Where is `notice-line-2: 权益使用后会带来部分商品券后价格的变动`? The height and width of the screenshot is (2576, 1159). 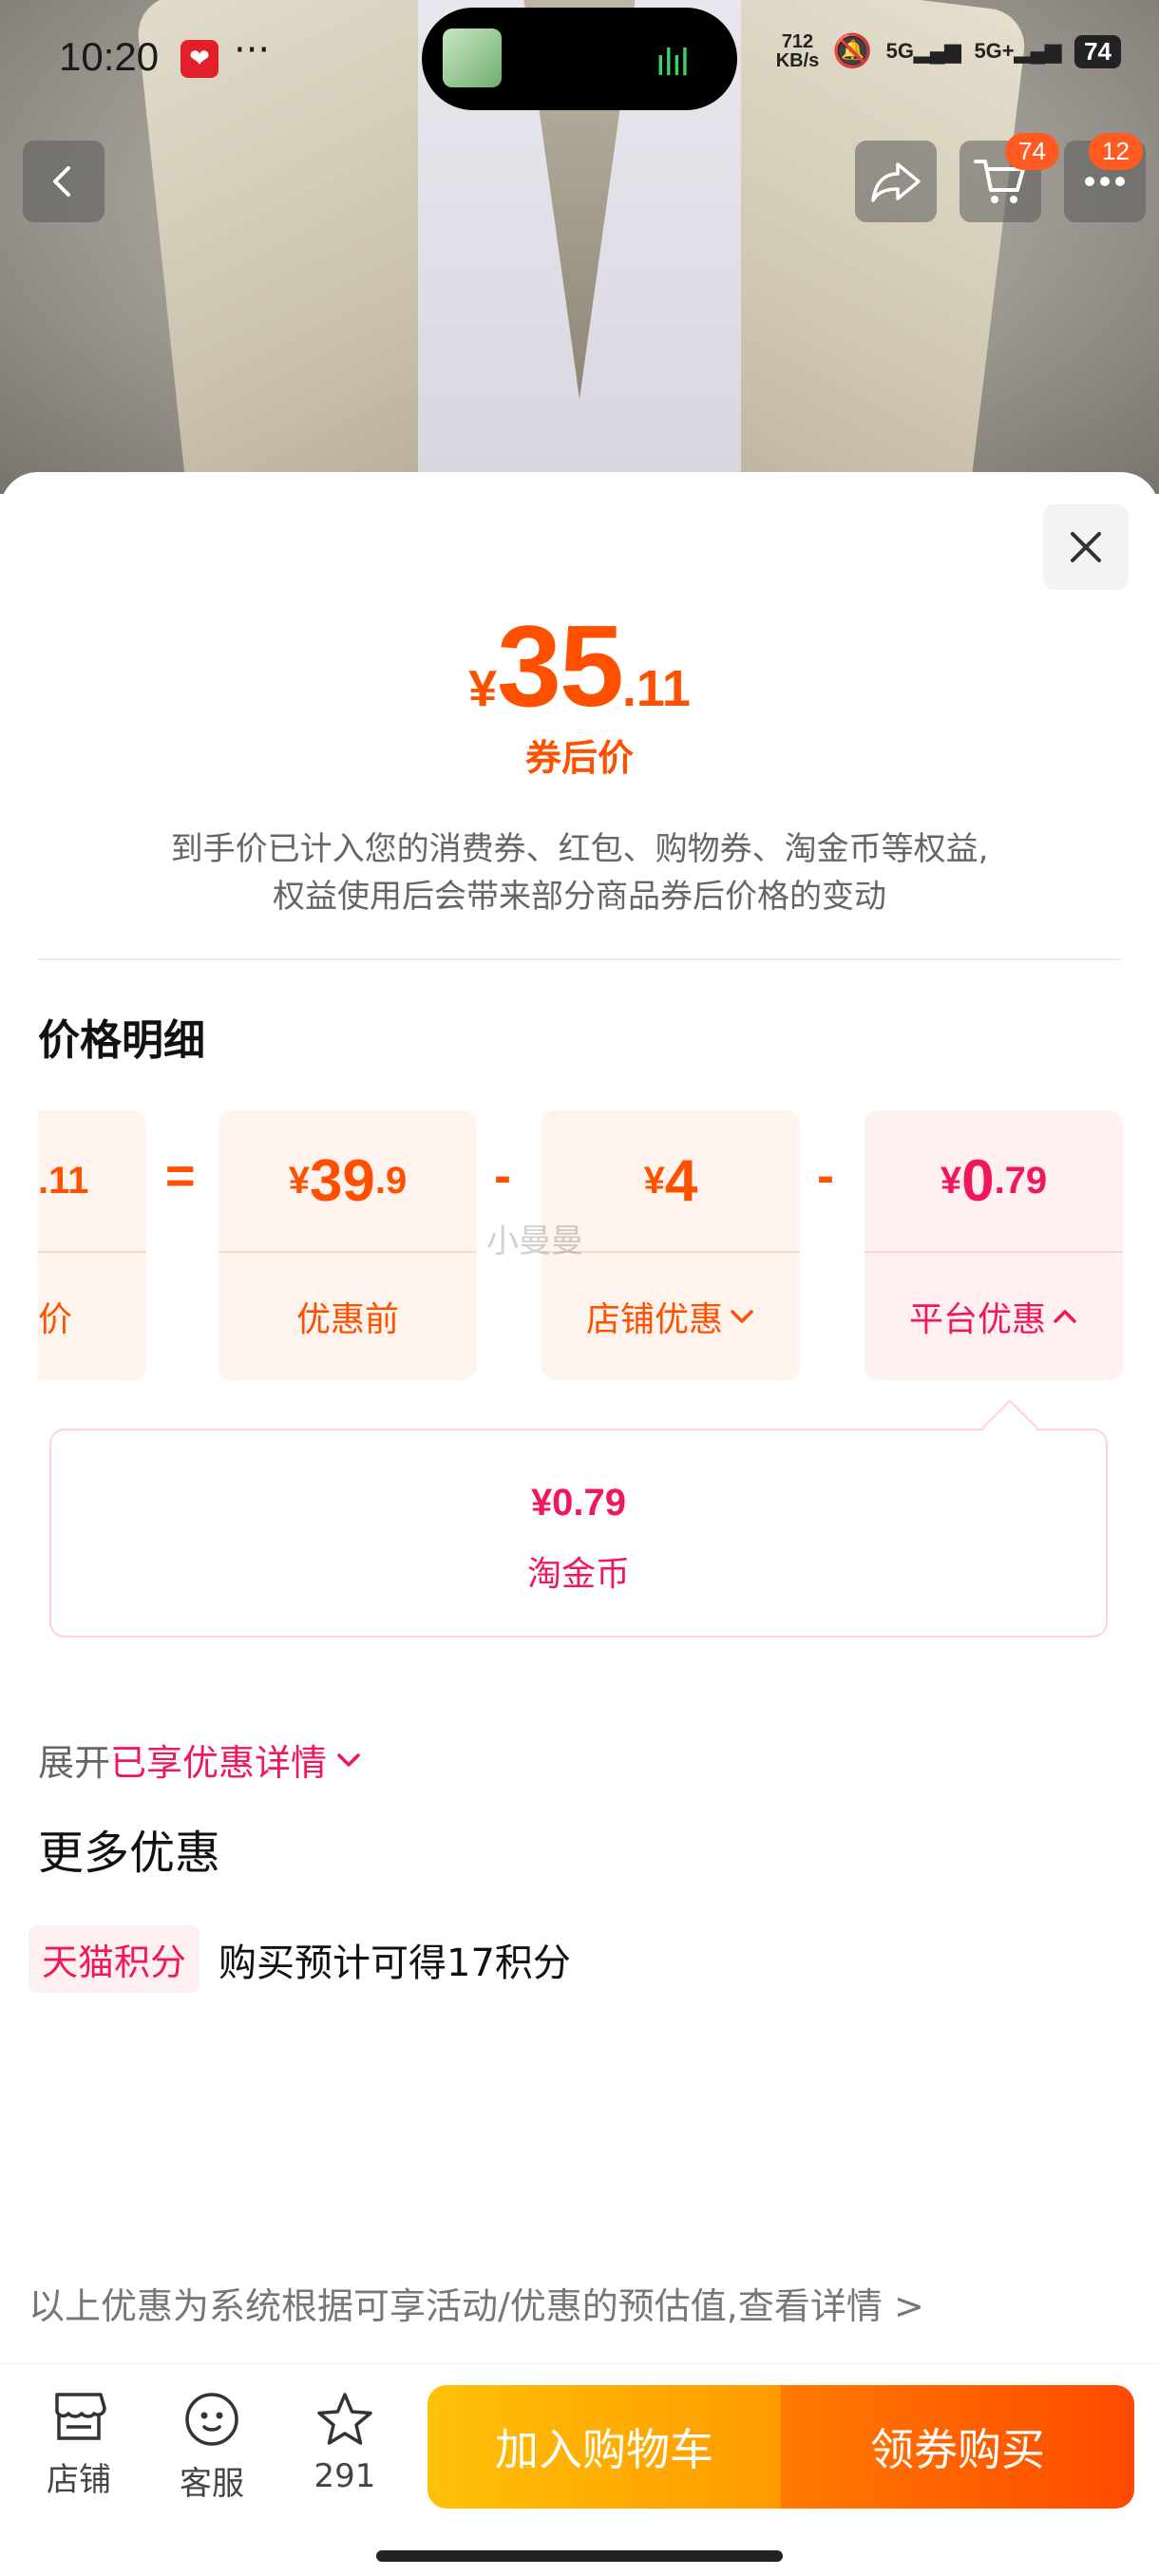 notice-line-2: 权益使用后会带来部分商品券后价格的变动 is located at coordinates (579, 897).